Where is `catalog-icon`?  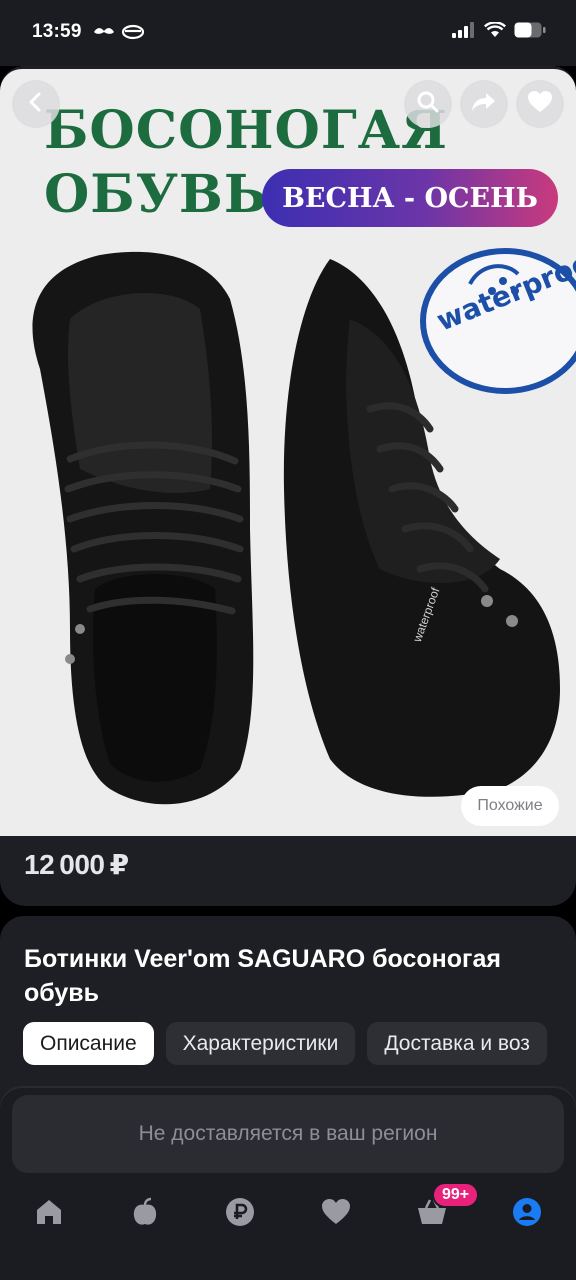 catalog-icon is located at coordinates (145, 1214).